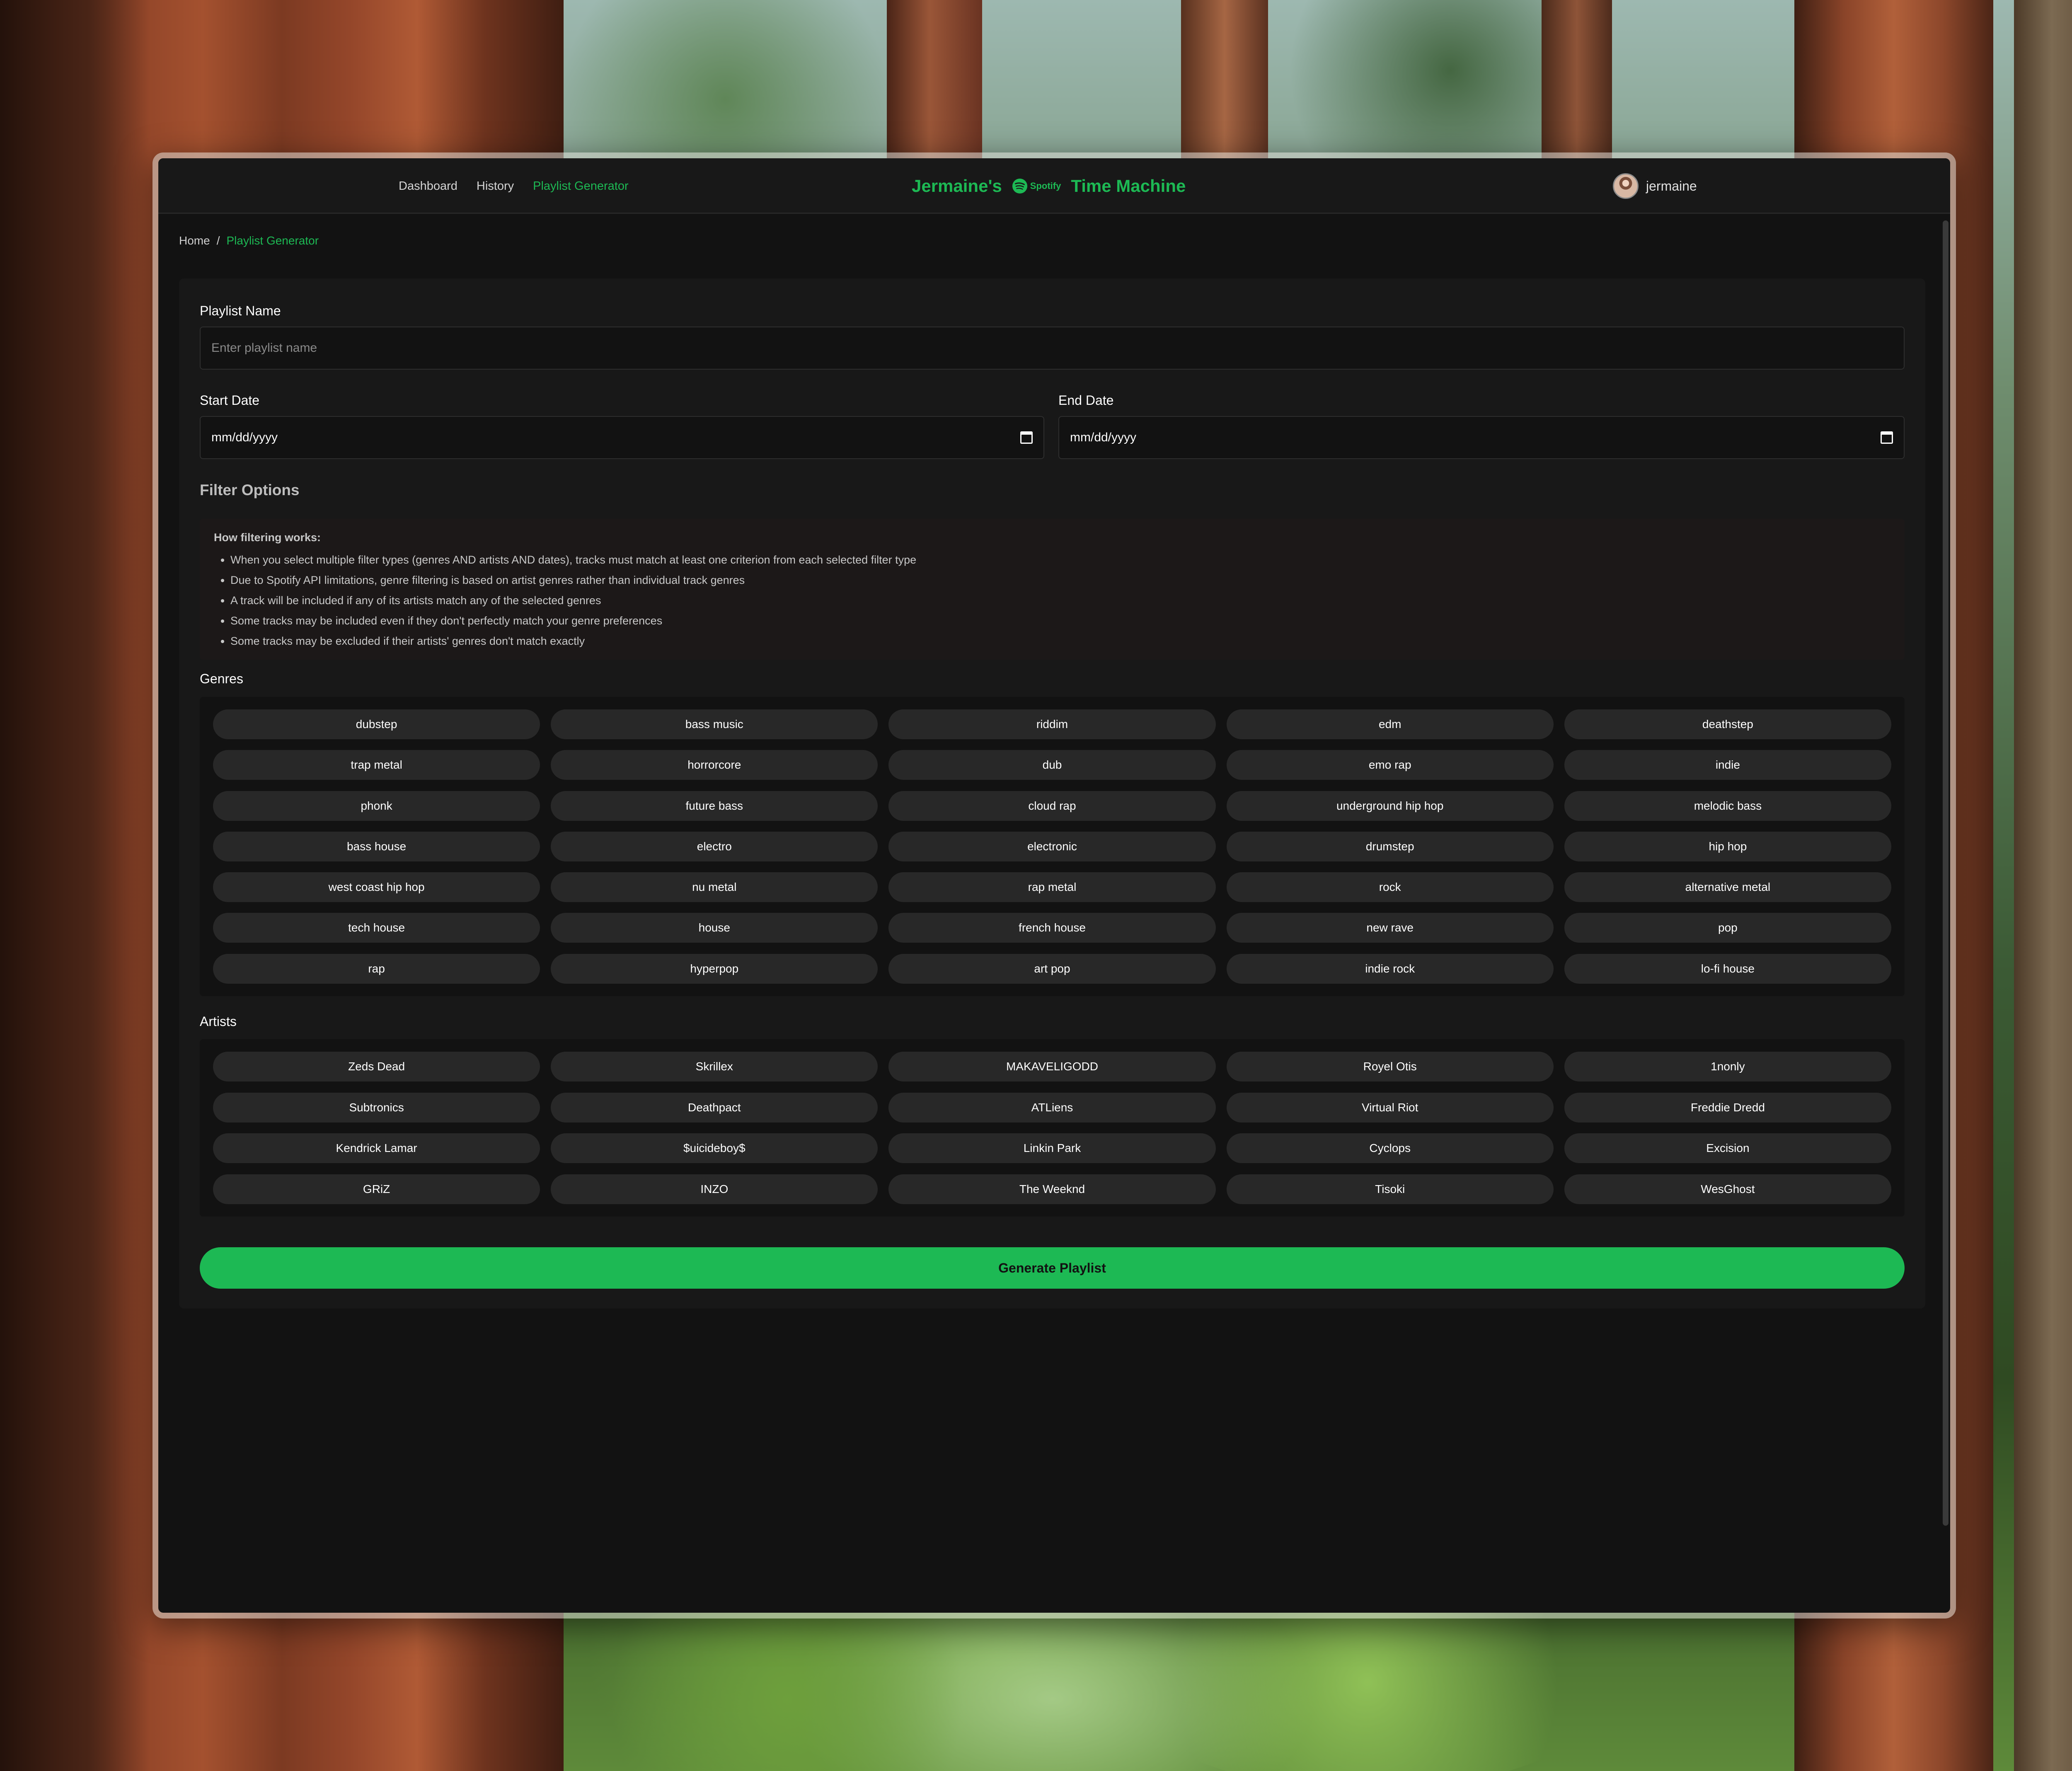 The image size is (2072, 1771). I want to click on breadcrumb: Home / Playlist Generator, so click(249, 240).